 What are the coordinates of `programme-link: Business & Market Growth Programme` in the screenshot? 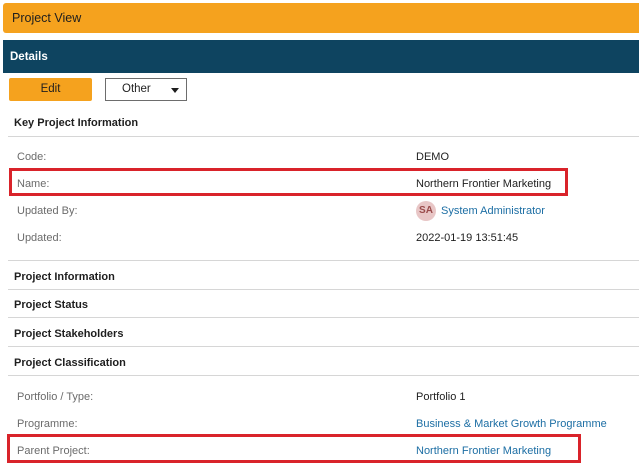 It's located at (511, 424).